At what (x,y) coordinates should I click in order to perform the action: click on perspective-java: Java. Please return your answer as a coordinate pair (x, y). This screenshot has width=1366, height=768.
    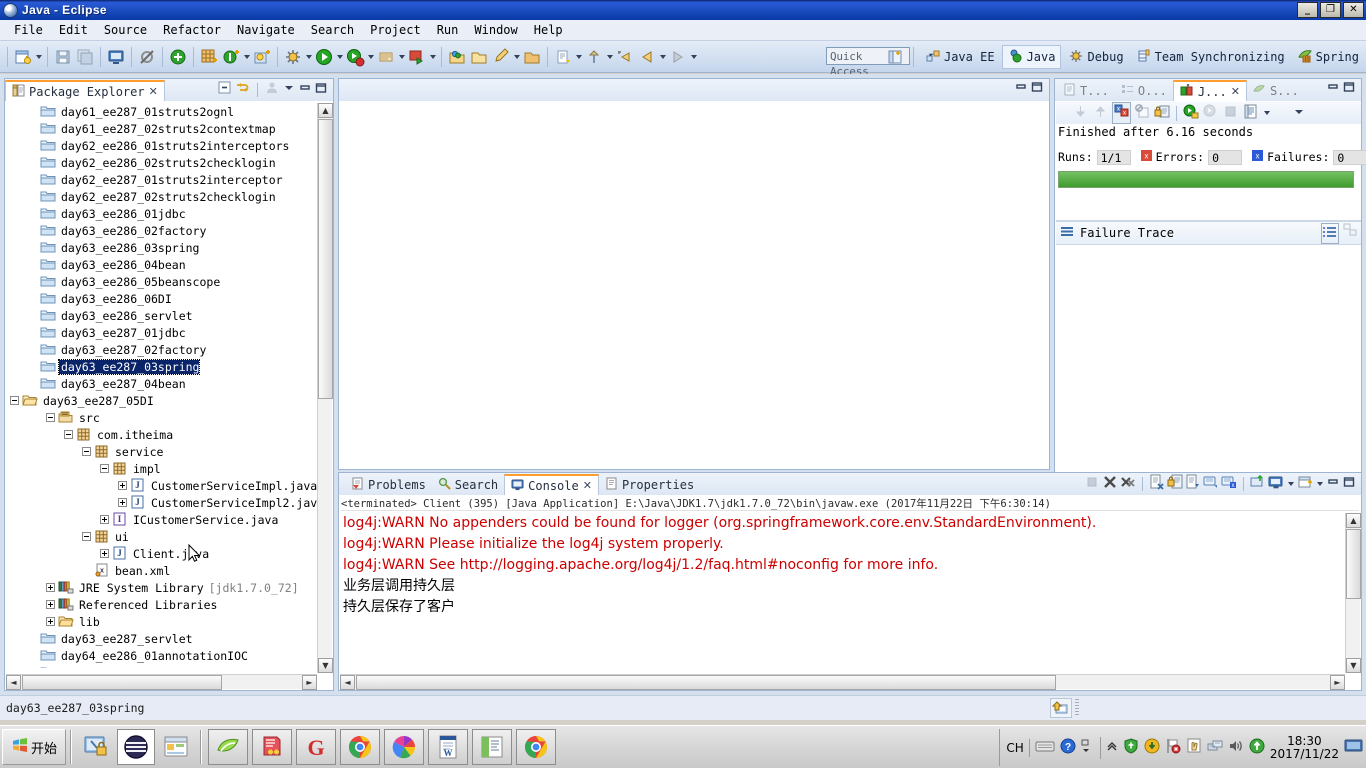
    Looking at the image, I should click on (1031, 57).